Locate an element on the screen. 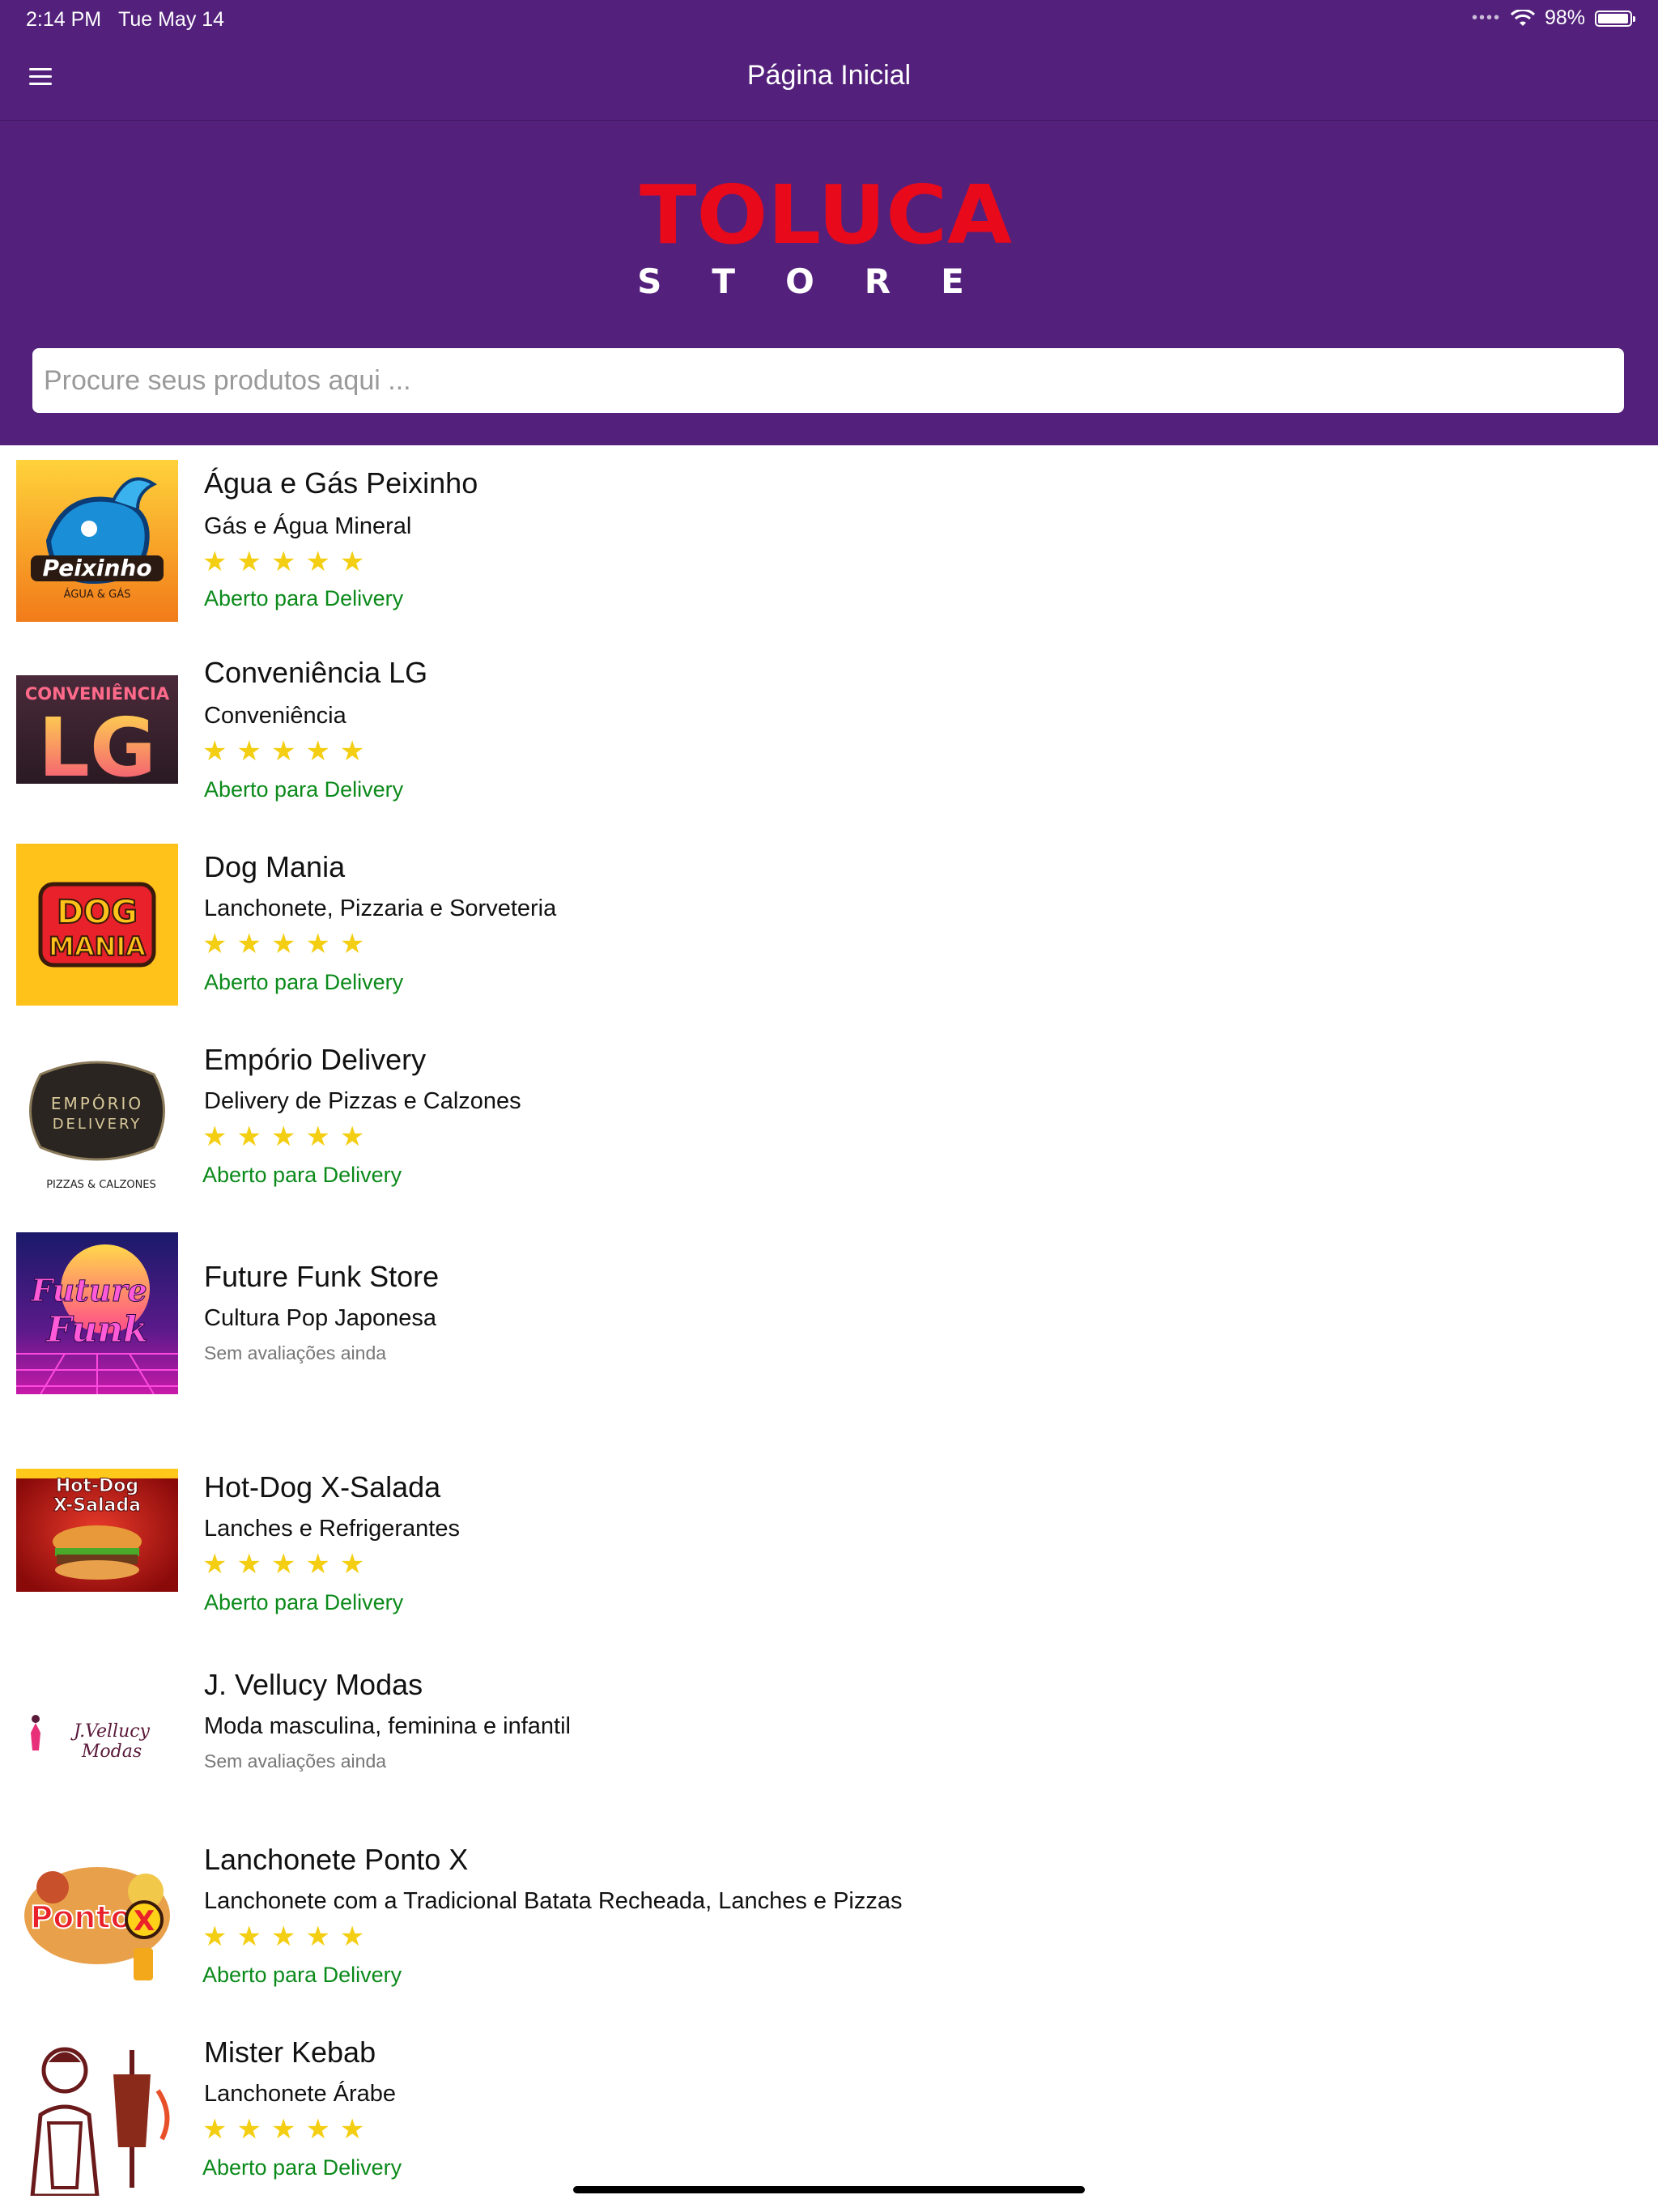 This screenshot has width=1658, height=2212. svg-text: X is located at coordinates (144, 1922).